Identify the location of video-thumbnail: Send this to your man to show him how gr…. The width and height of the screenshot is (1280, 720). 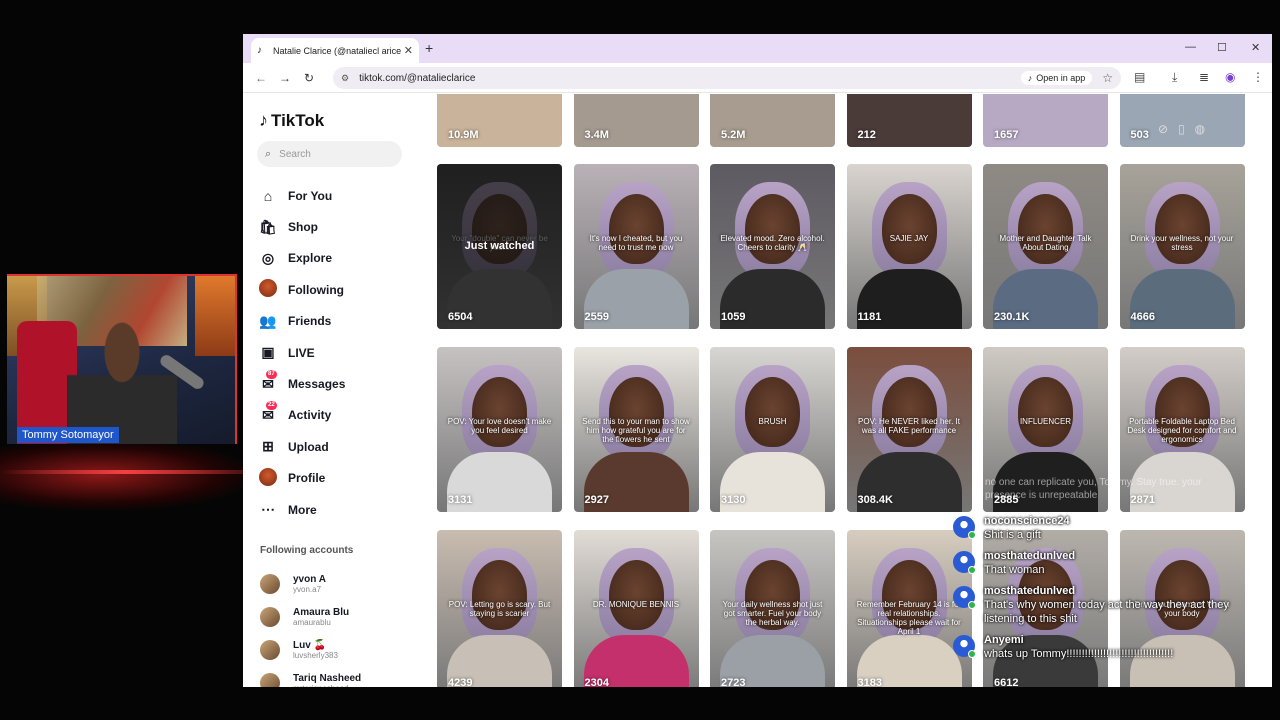
(636, 429).